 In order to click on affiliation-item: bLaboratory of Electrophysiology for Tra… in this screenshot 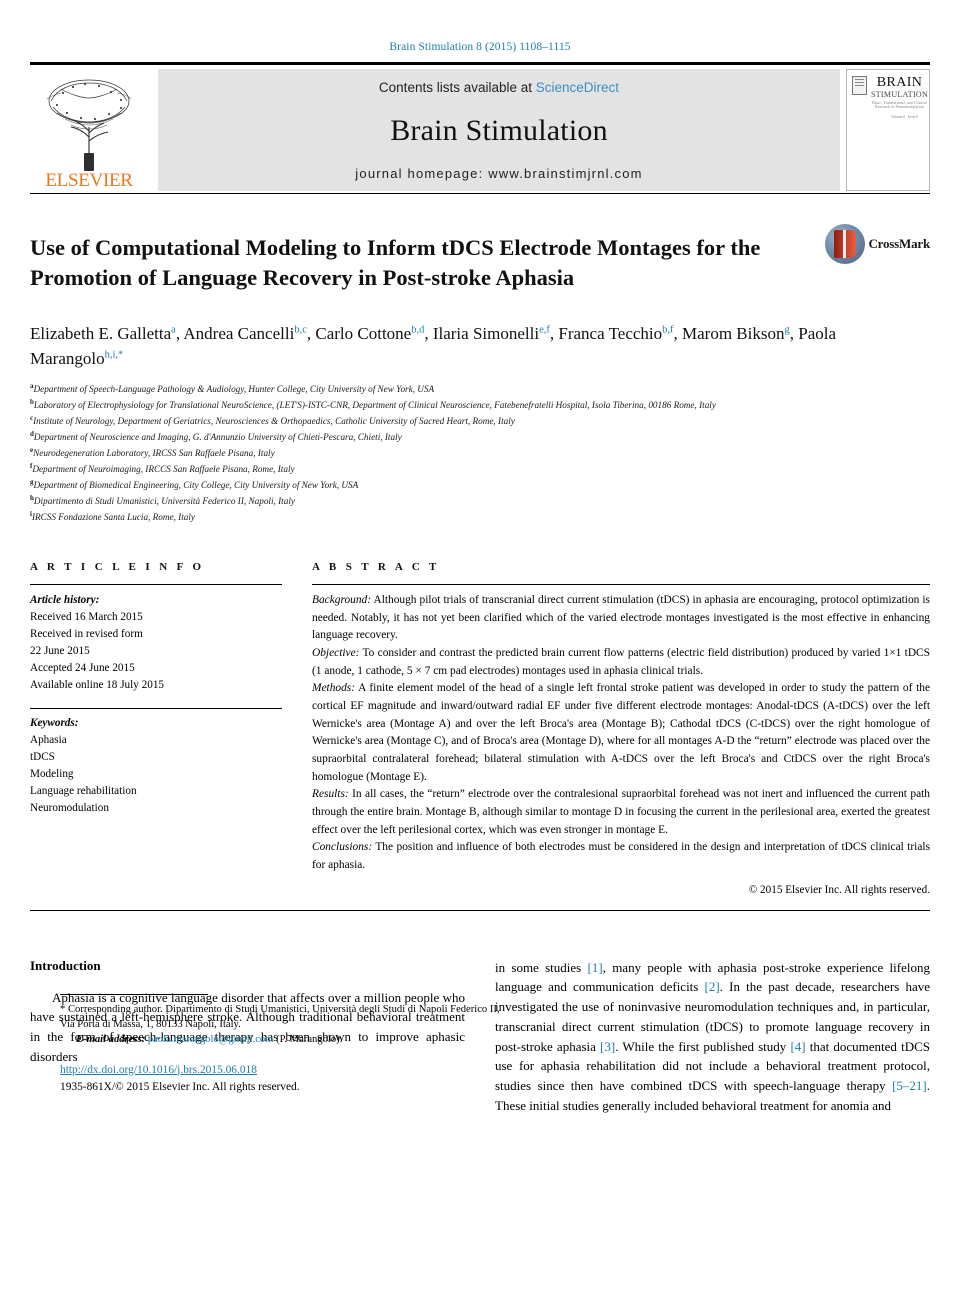, I will do `click(480, 405)`.